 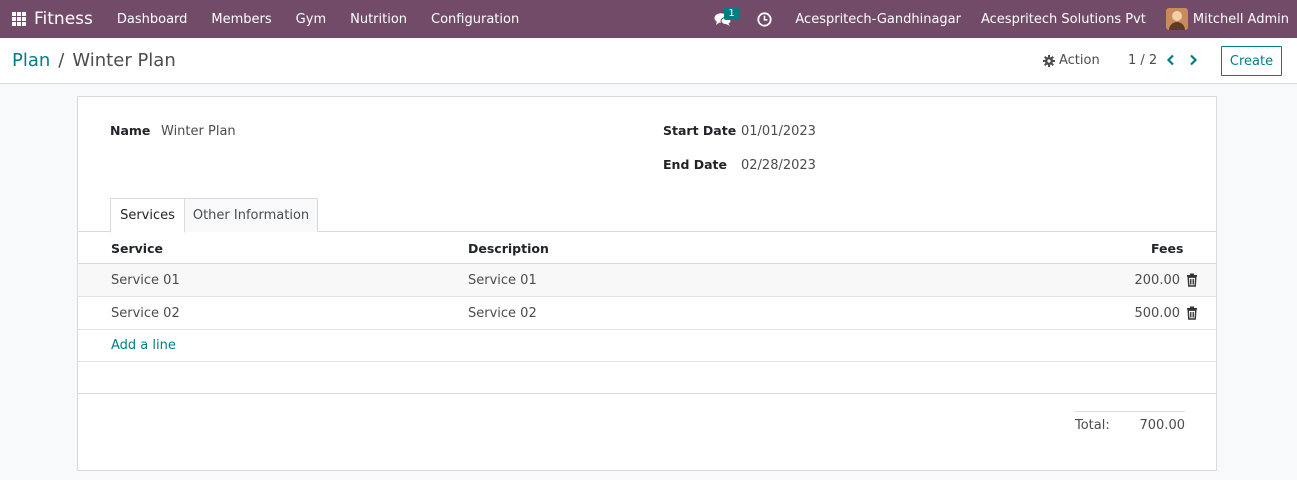 I want to click on service-cell: Service 01, so click(x=145, y=280).